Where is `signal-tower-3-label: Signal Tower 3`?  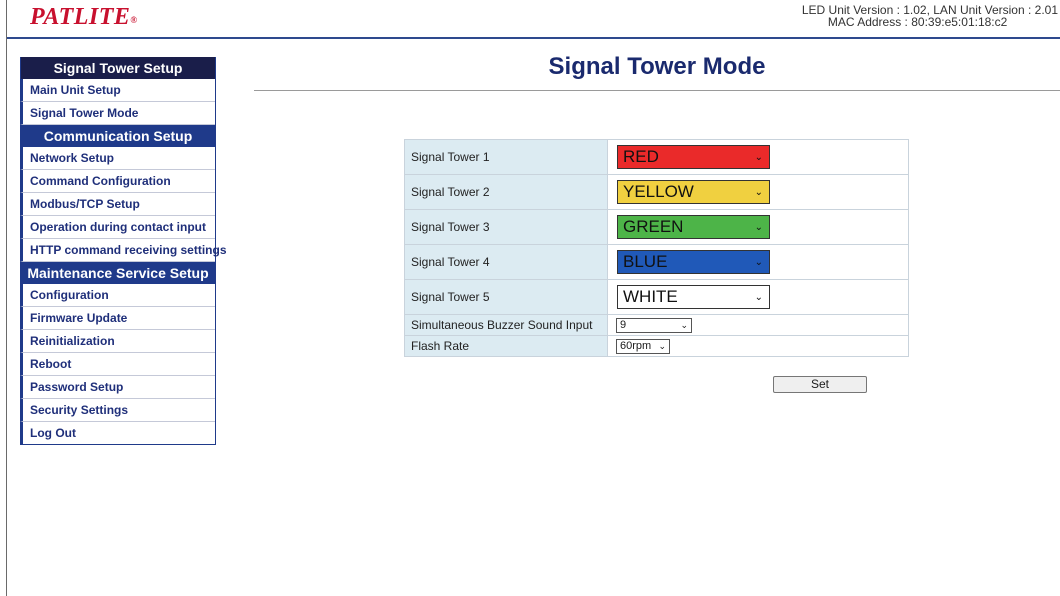
signal-tower-3-label: Signal Tower 3 is located at coordinates (506, 227).